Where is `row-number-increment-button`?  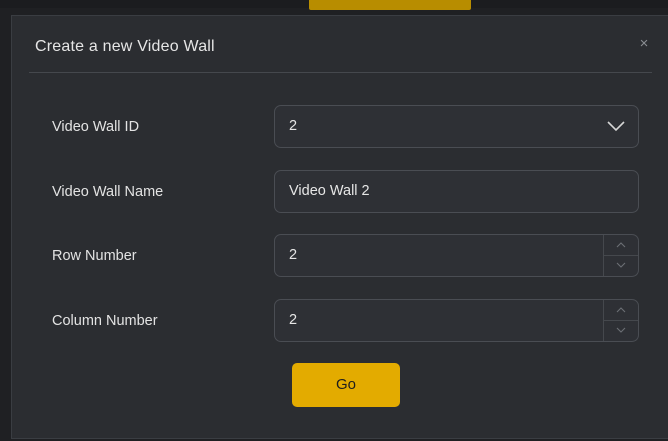 row-number-increment-button is located at coordinates (621, 245).